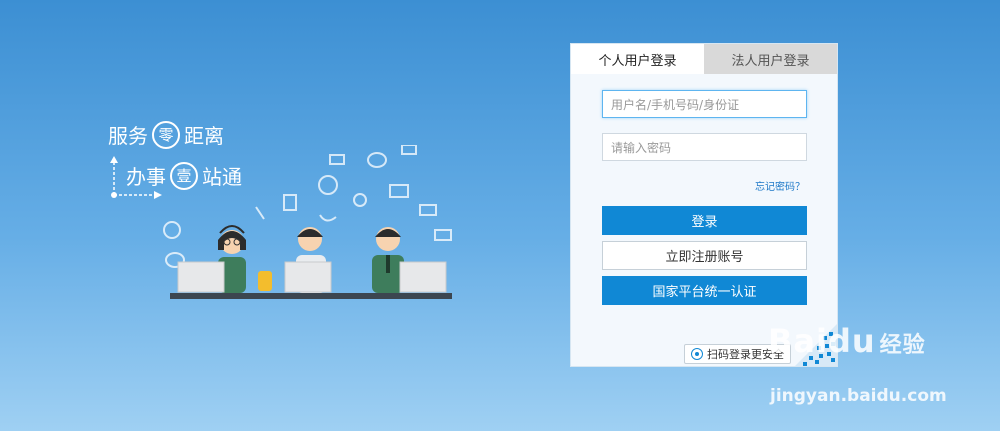 The width and height of the screenshot is (1000, 431). I want to click on baidu-jingyan-watermark: Baidu 经验, so click(847, 341).